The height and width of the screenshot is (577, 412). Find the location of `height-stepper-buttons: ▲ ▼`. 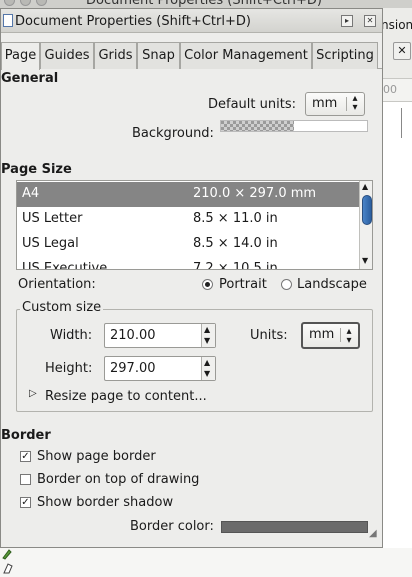

height-stepper-buttons: ▲ ▼ is located at coordinates (208, 368).